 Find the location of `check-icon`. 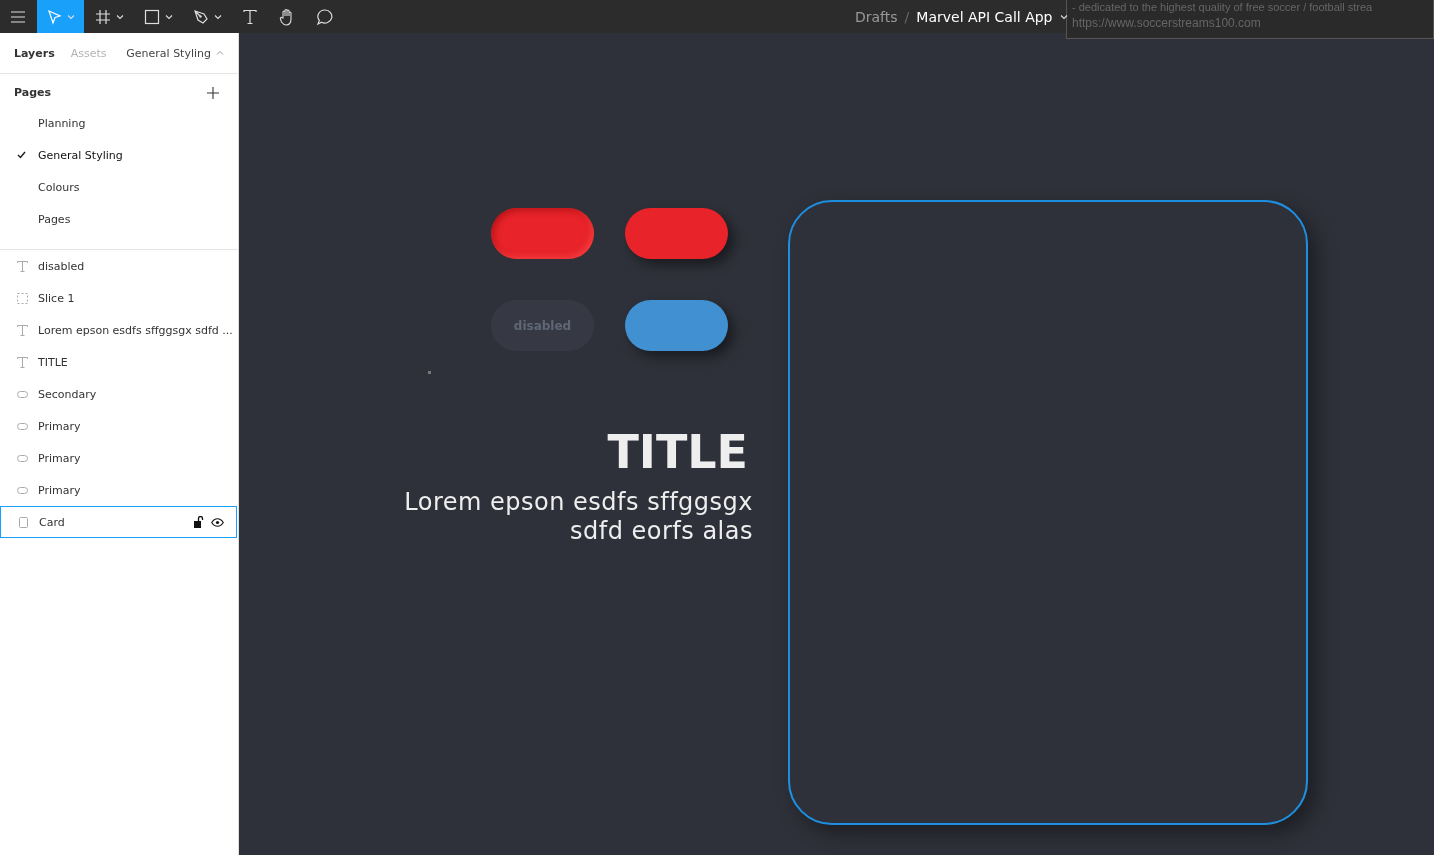

check-icon is located at coordinates (21, 155).